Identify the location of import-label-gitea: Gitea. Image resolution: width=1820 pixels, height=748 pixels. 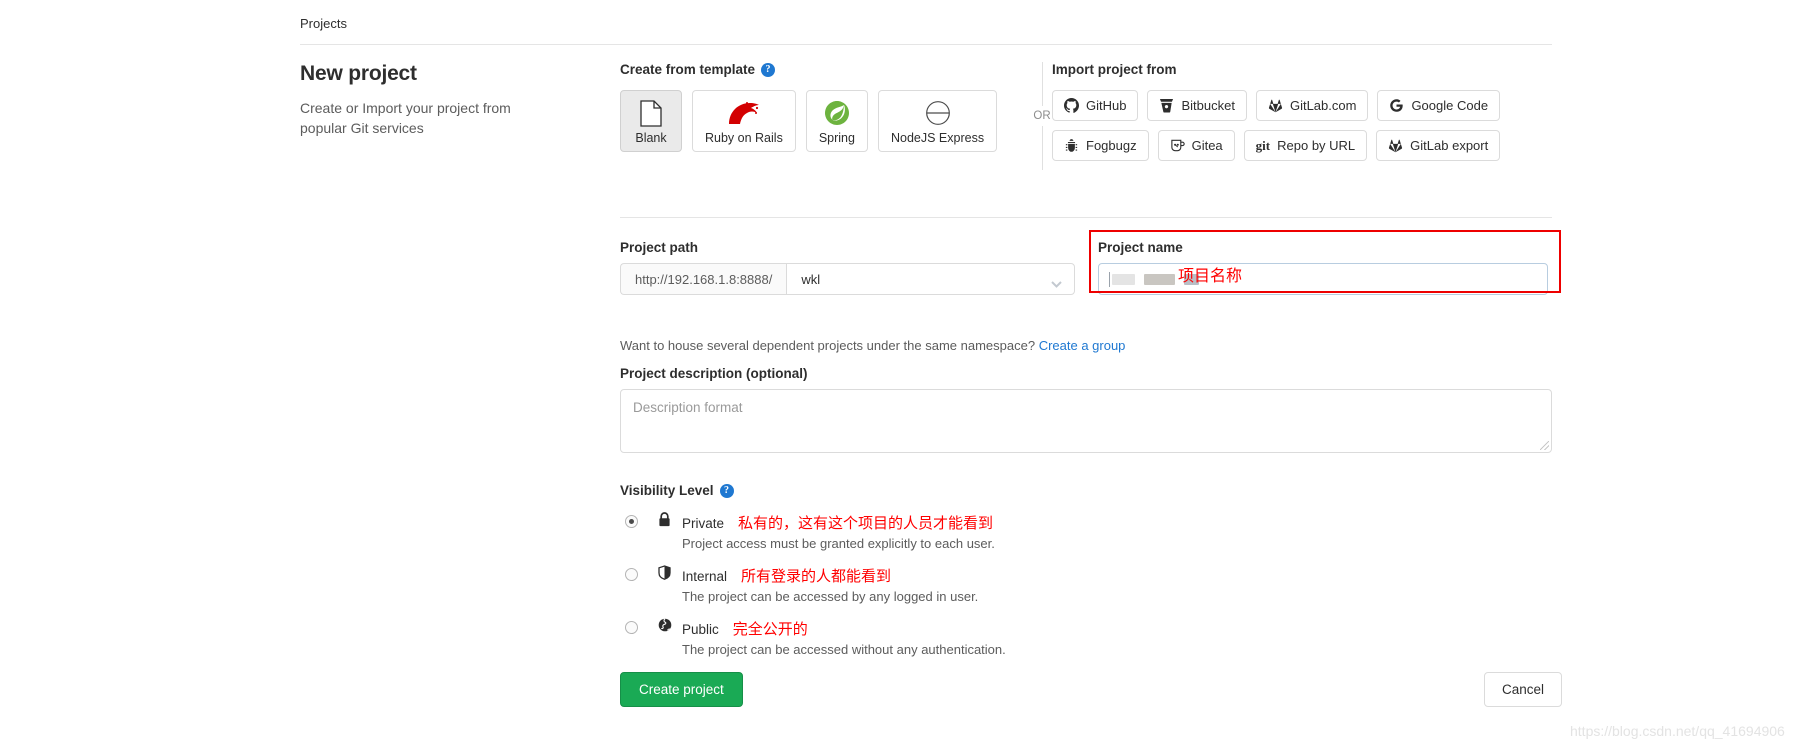
(1207, 145).